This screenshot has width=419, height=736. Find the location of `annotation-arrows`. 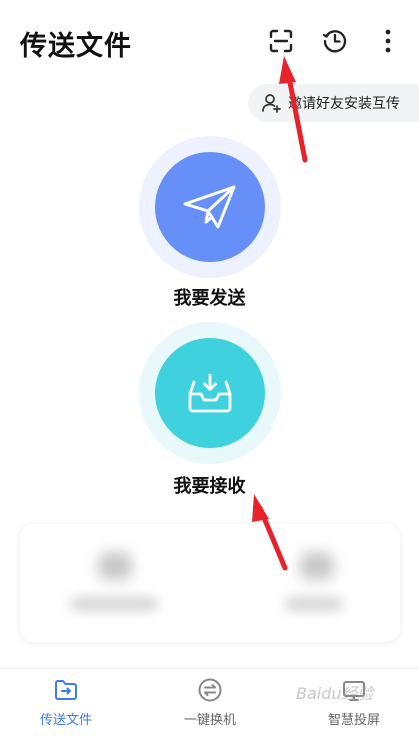

annotation-arrows is located at coordinates (280, 313).